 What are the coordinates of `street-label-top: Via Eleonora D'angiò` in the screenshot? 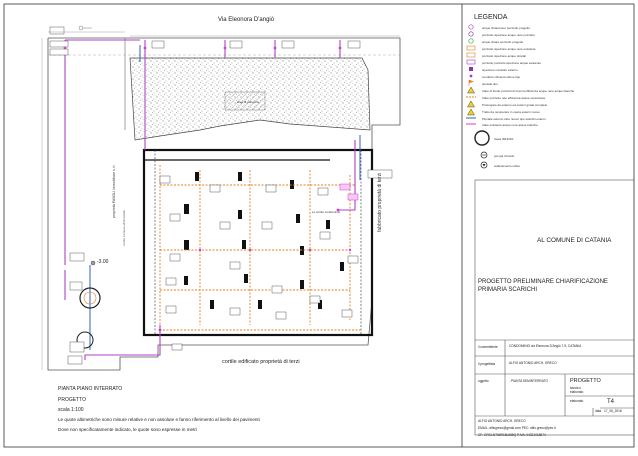 It's located at (246, 20).